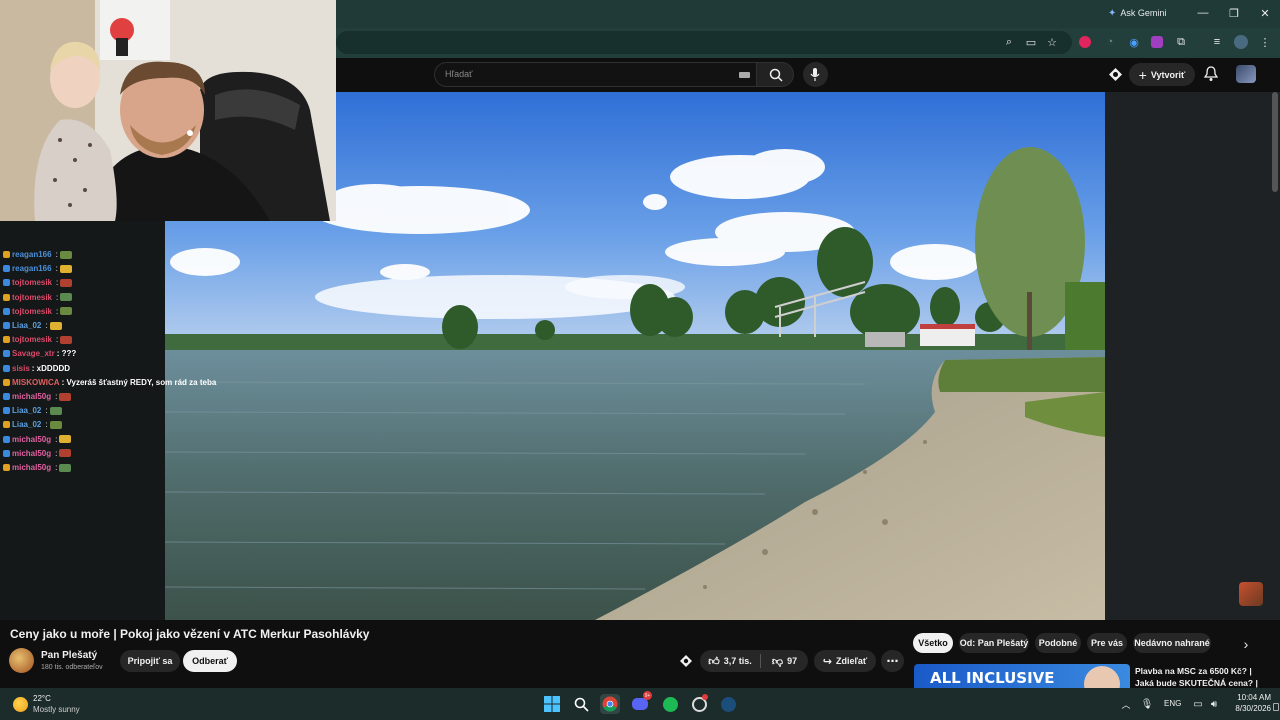  Describe the element at coordinates (1211, 74) in the screenshot. I see `notifications-bell-icon` at that location.